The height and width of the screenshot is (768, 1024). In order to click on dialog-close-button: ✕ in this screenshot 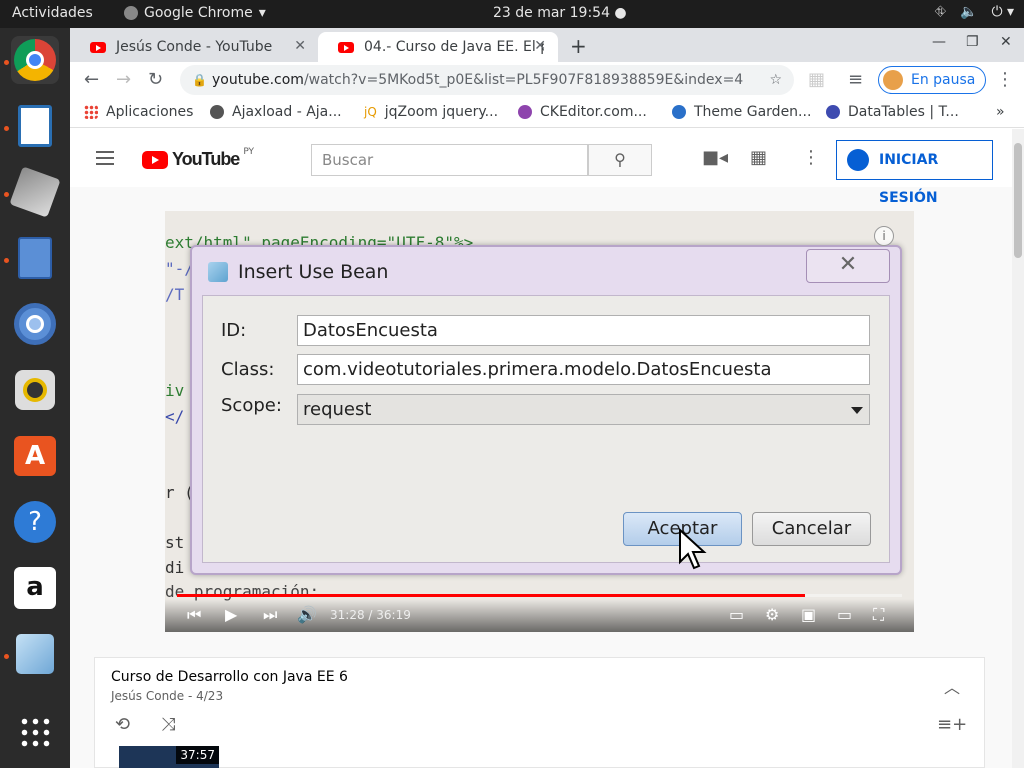, I will do `click(848, 266)`.